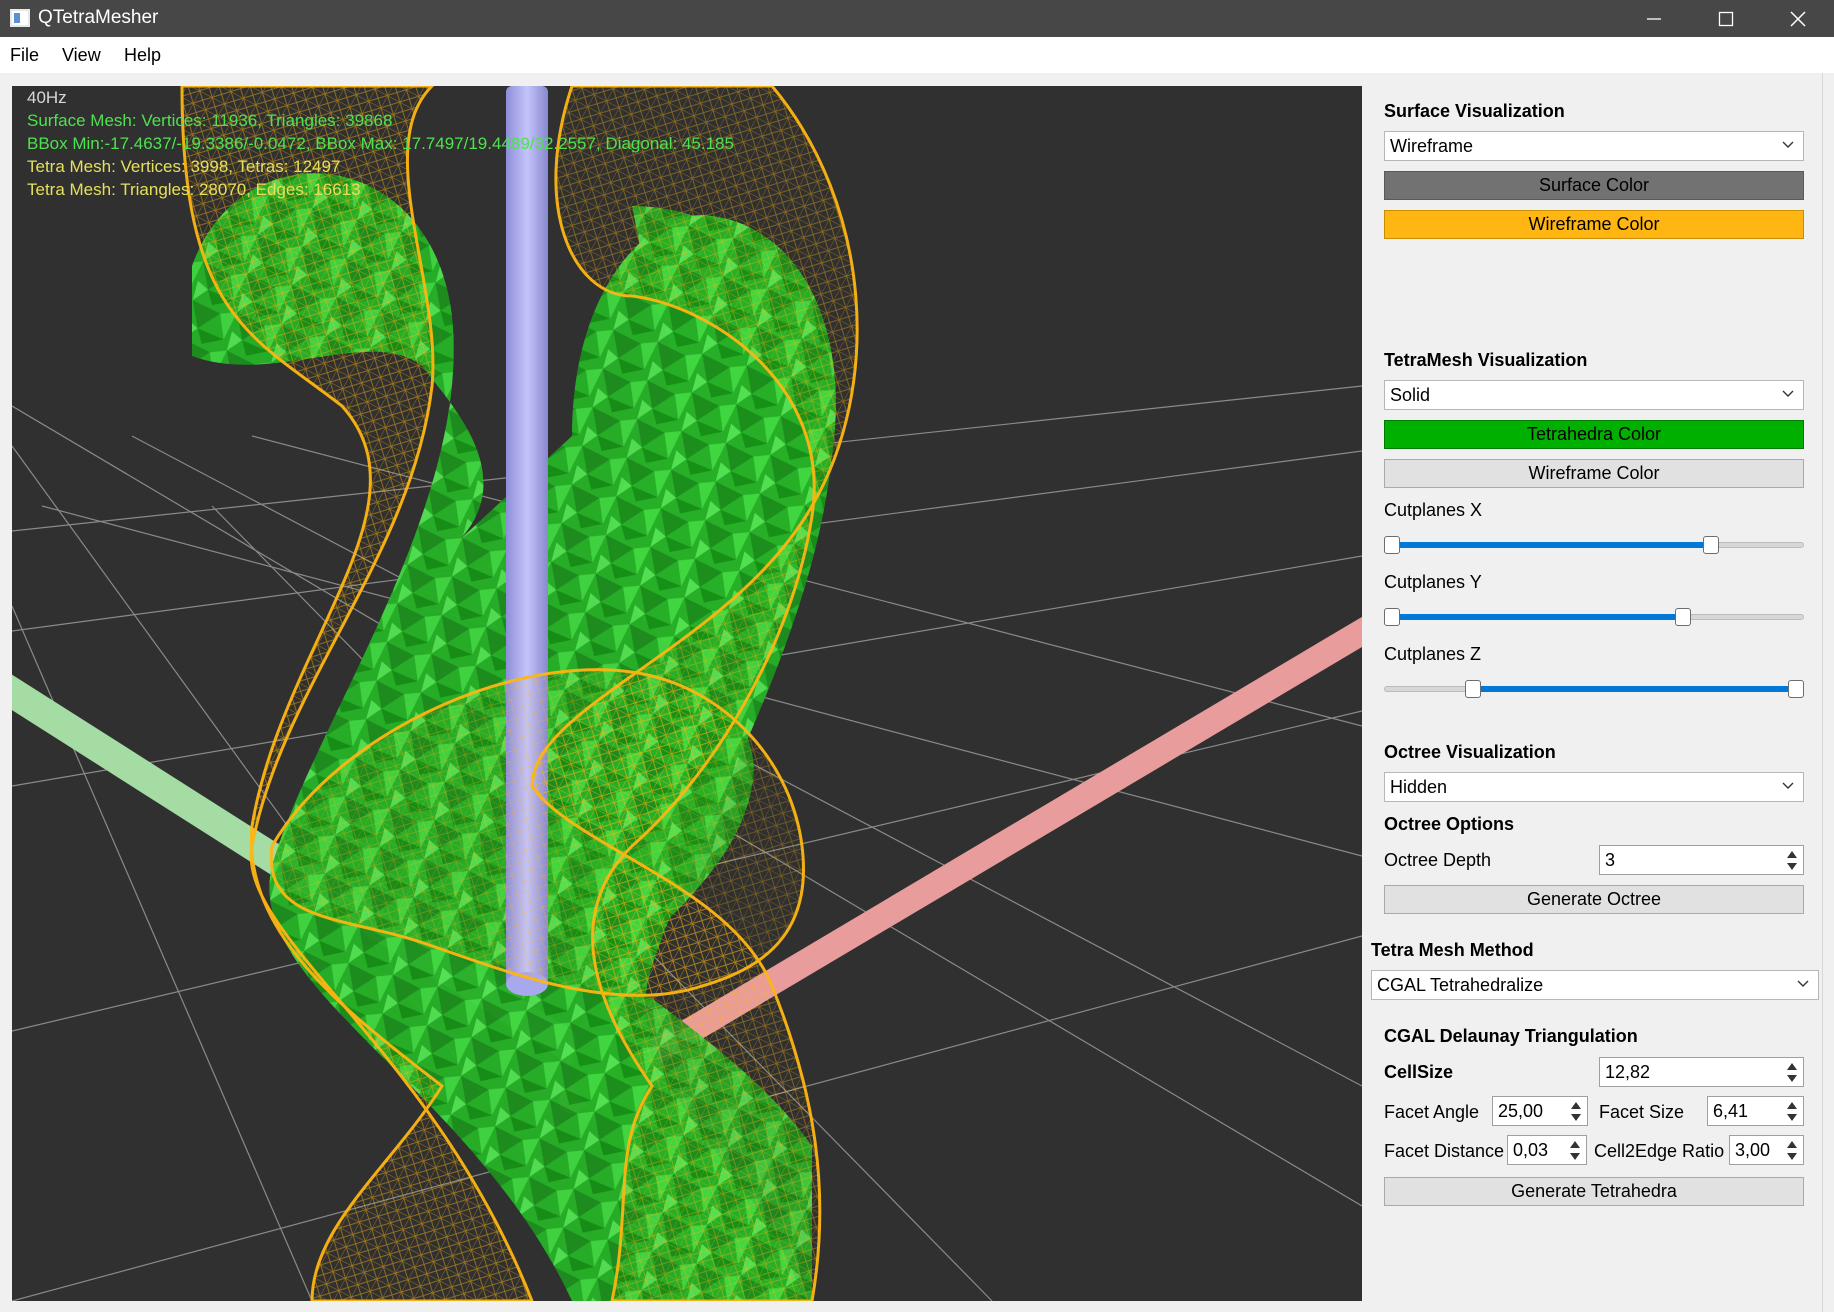 Image resolution: width=1834 pixels, height=1312 pixels. I want to click on tetra-method-select: CGAL Tetrahedralize, so click(1595, 985).